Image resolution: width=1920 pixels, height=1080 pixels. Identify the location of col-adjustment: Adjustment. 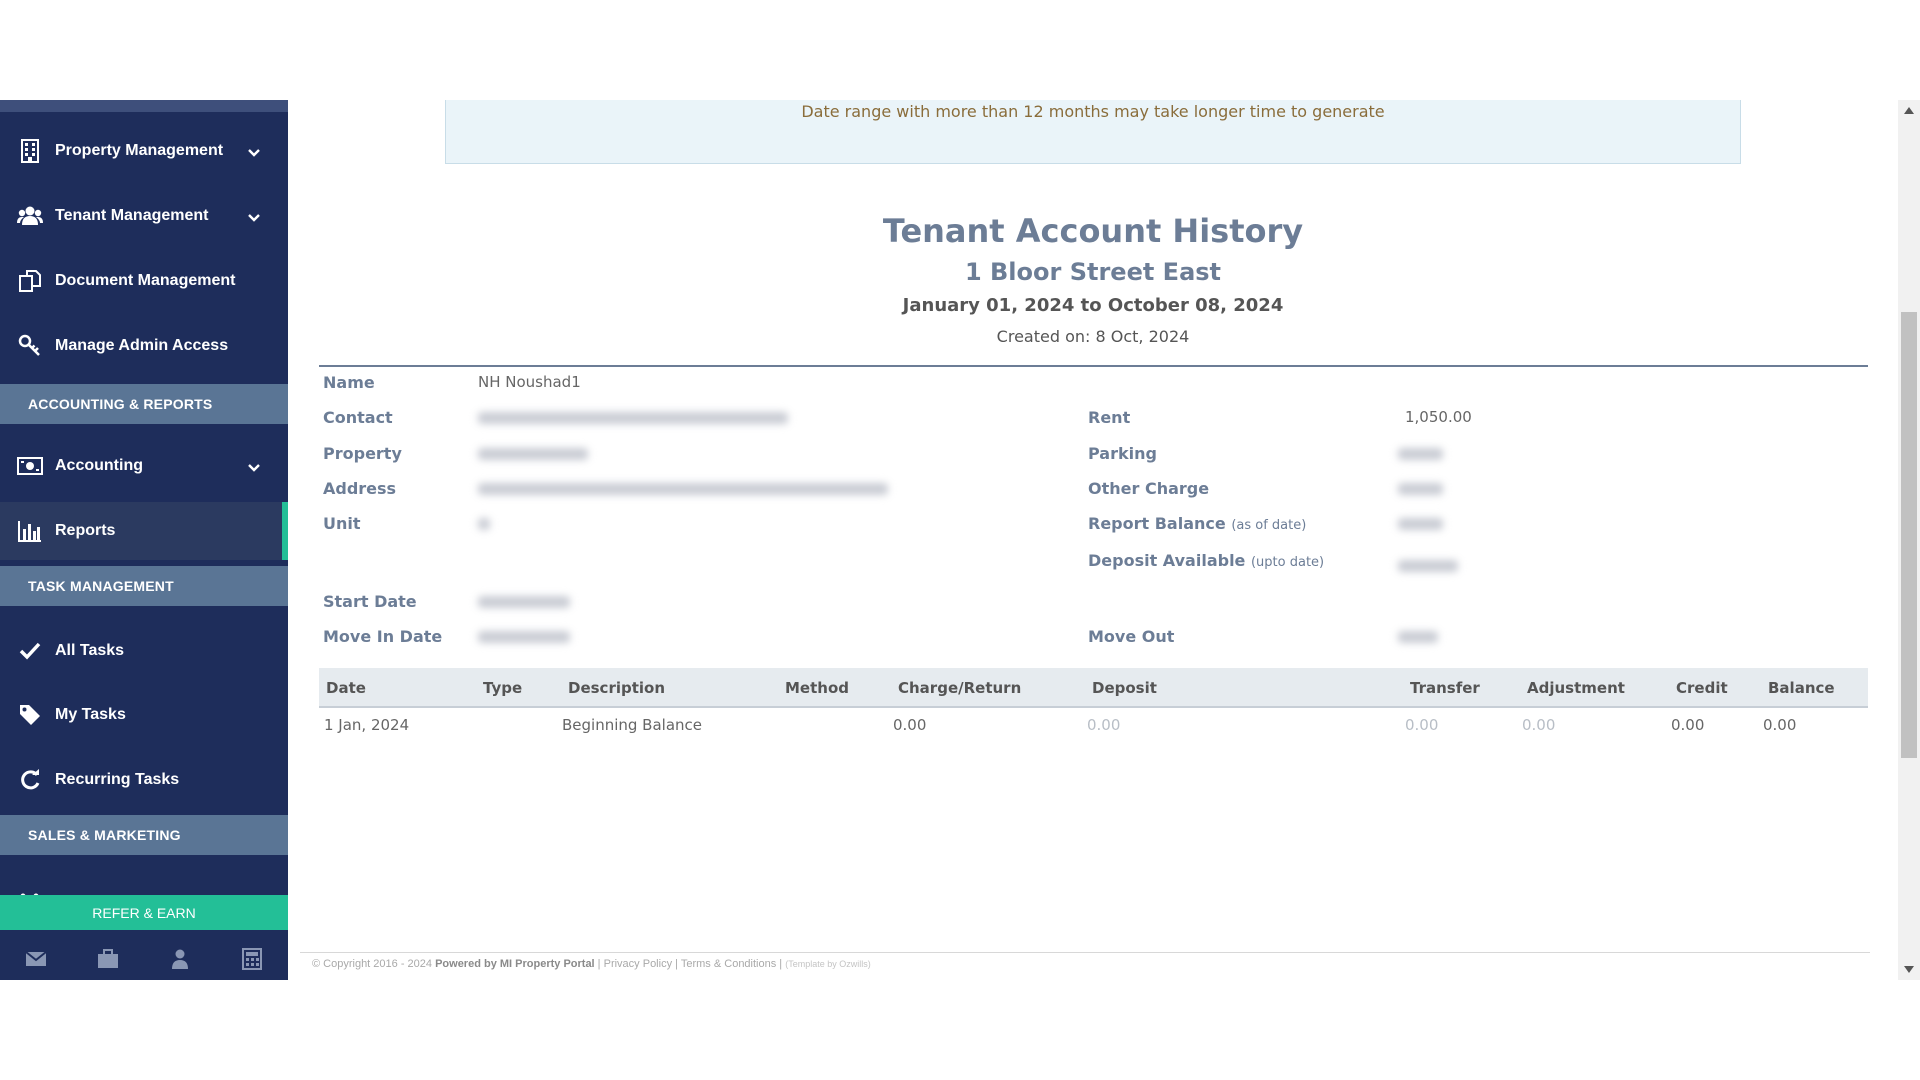
(1576, 688).